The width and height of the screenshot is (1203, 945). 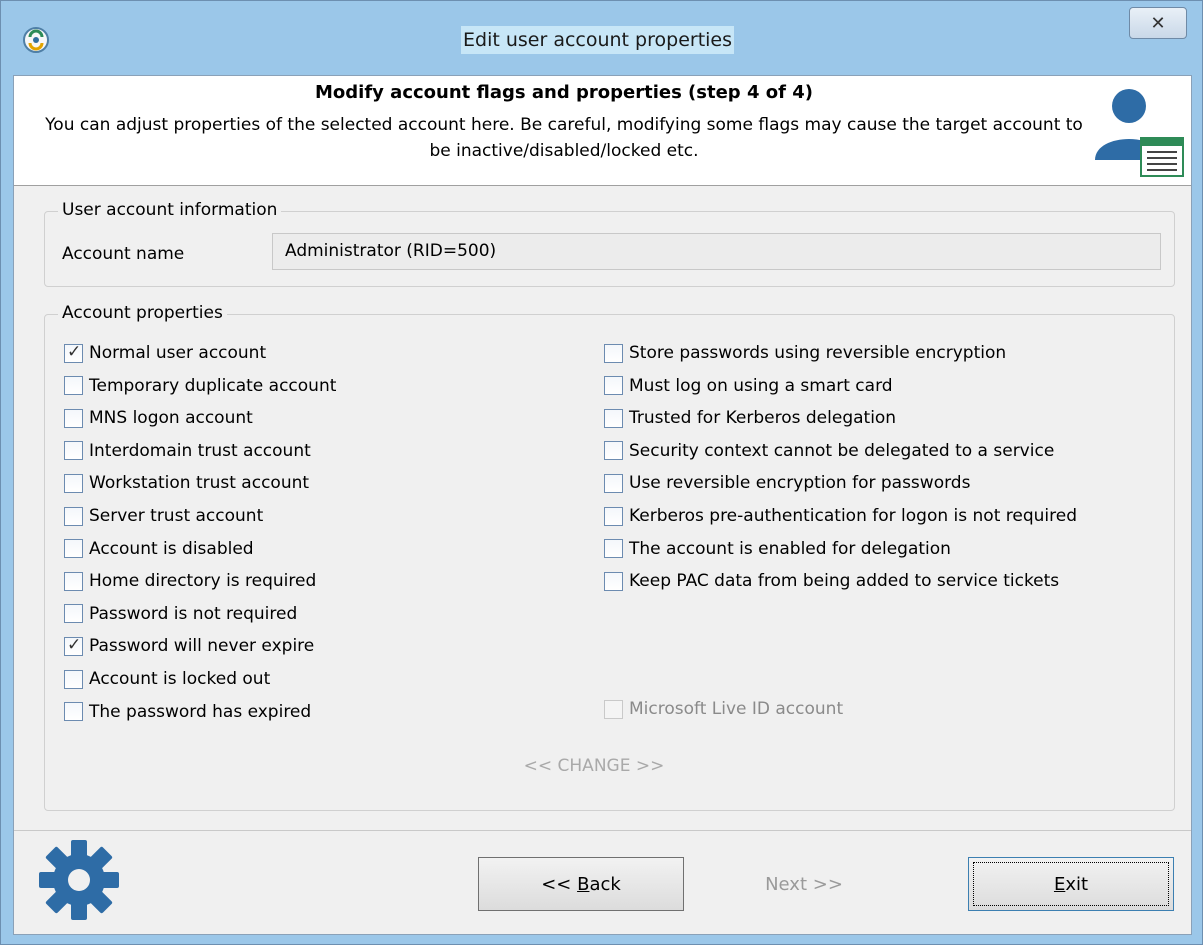 I want to click on checkbox-right-flag-4: Use reversible encryption for passwords, so click(x=787, y=483).